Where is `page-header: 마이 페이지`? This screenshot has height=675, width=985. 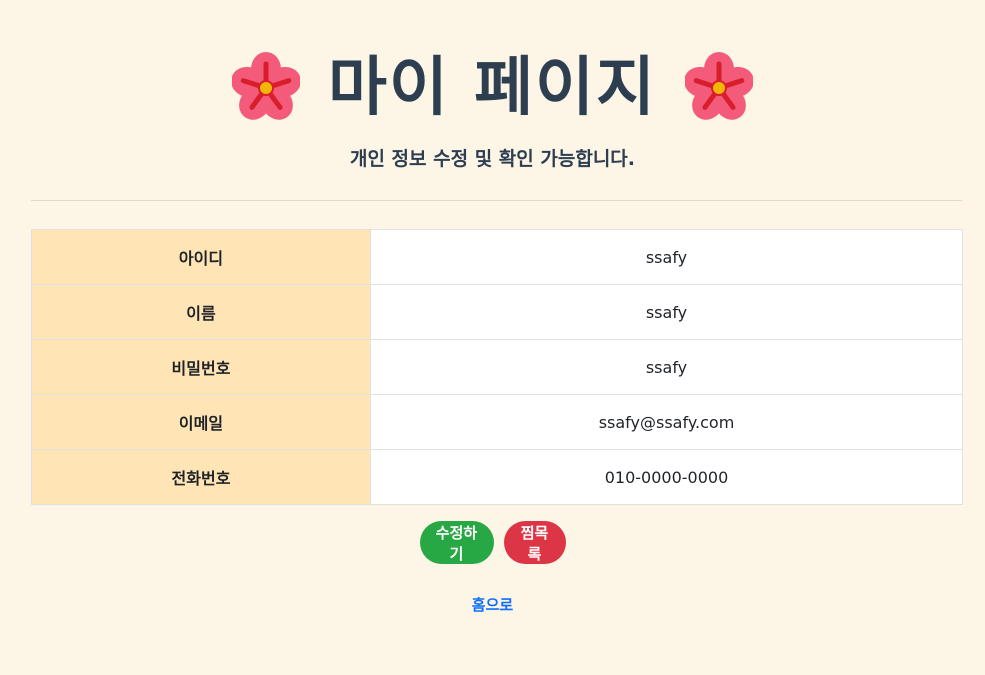
page-header: 마이 페이지 is located at coordinates (492, 88).